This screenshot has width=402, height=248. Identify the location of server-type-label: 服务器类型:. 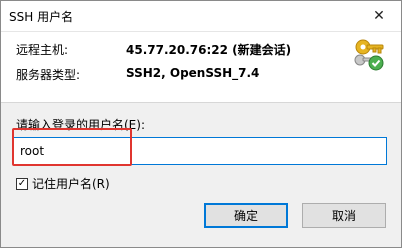
(48, 75).